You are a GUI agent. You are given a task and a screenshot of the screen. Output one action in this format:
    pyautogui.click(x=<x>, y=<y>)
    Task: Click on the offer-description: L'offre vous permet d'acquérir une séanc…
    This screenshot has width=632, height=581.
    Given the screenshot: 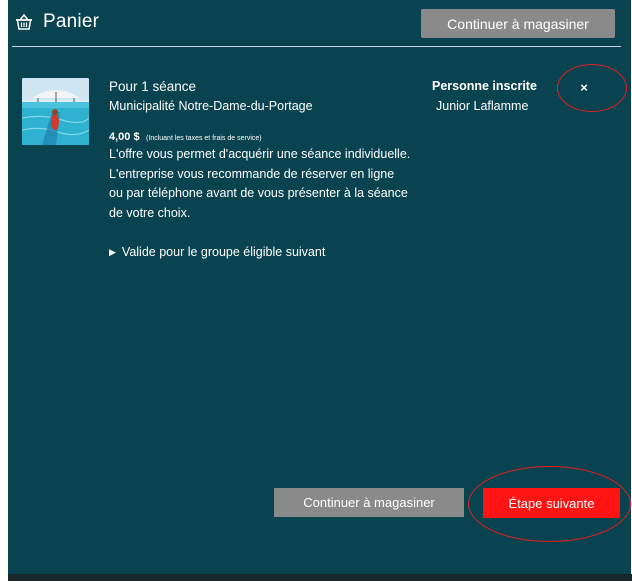 What is the action you would take?
    pyautogui.click(x=260, y=183)
    